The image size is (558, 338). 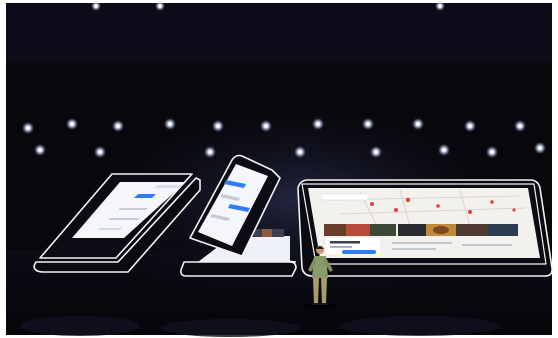 What do you see at coordinates (238, 269) in the screenshot?
I see `phone-center-base-outline` at bounding box center [238, 269].